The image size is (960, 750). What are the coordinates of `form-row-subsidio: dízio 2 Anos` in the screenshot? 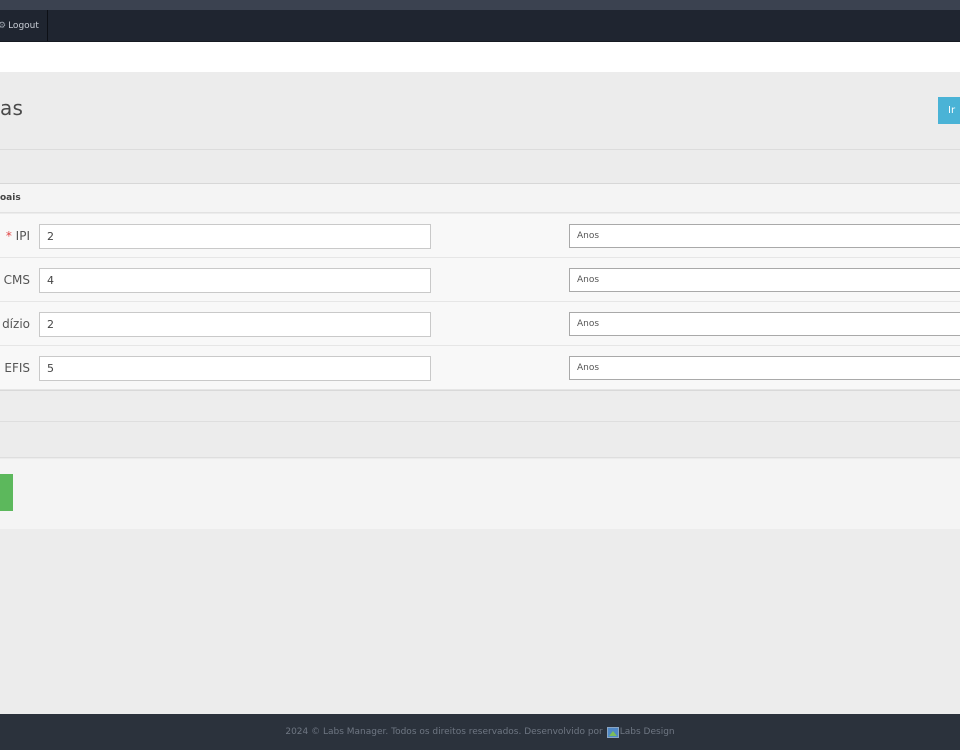 It's located at (480, 324).